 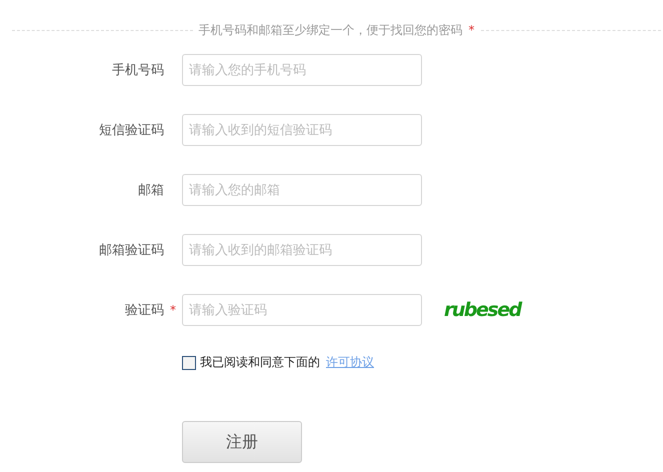 What do you see at coordinates (260, 362) in the screenshot?
I see `agreement-text: 我已阅读和同意下面的` at bounding box center [260, 362].